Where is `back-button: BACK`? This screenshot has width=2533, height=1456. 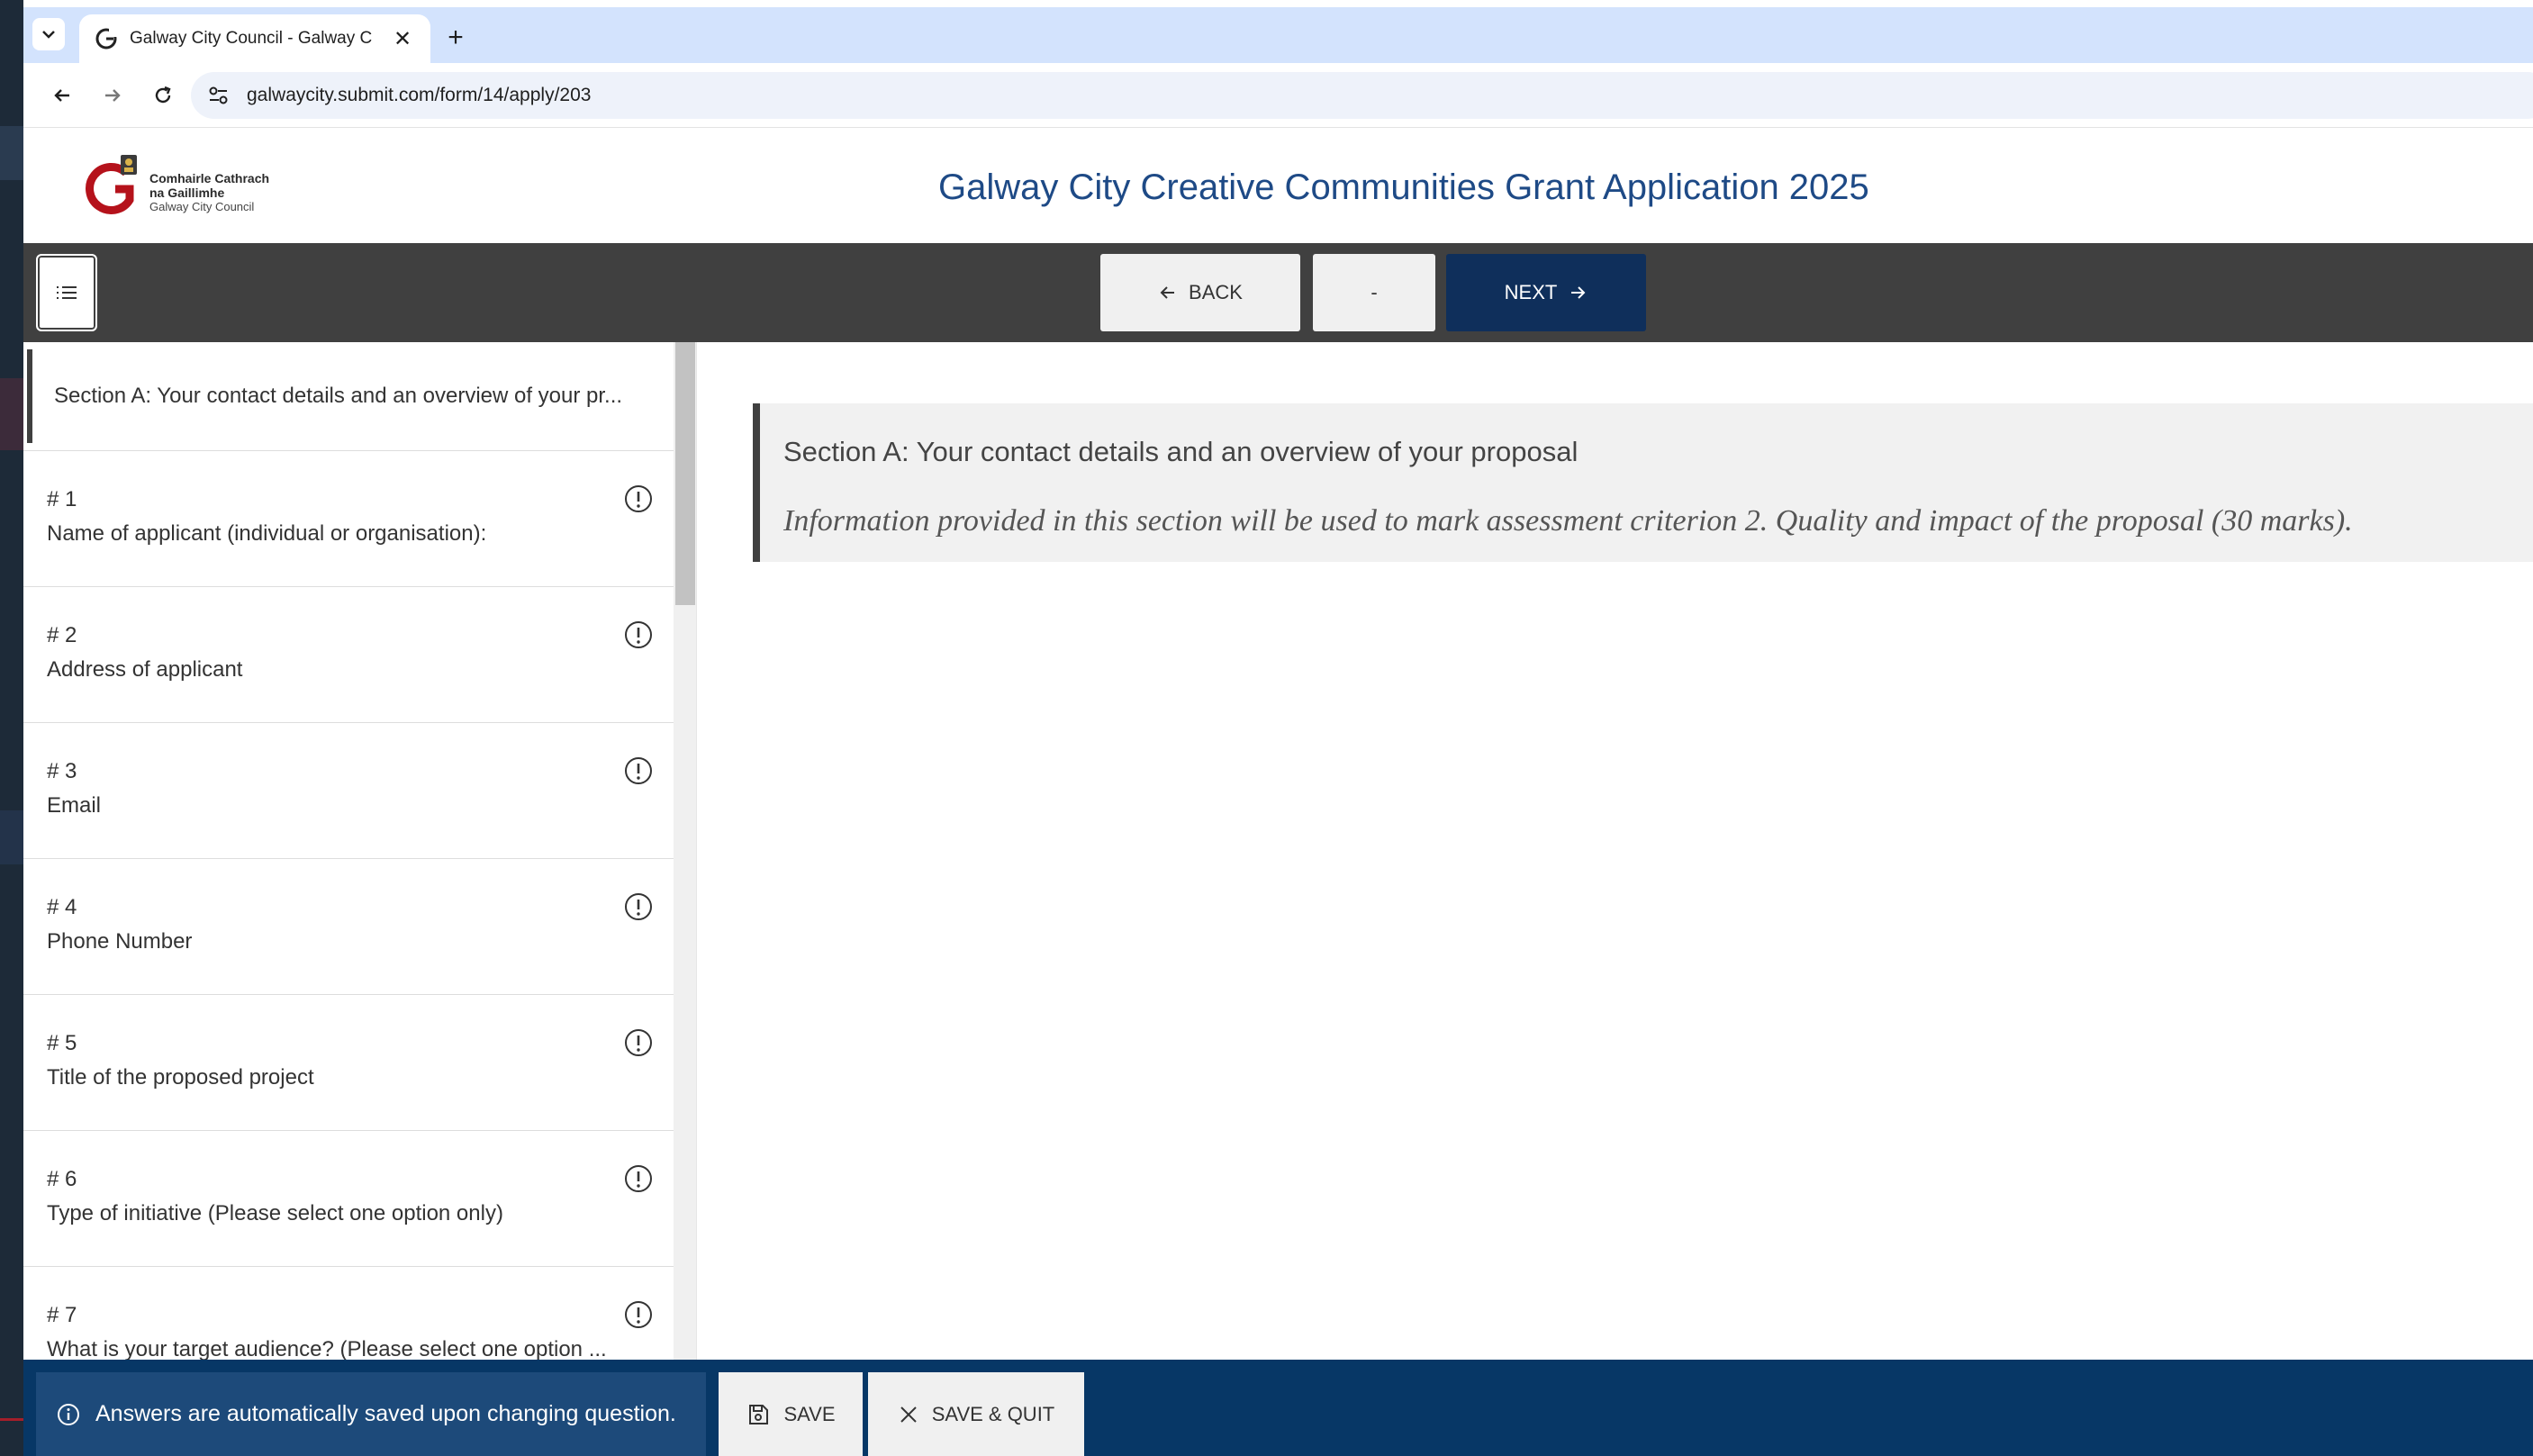
back-button: BACK is located at coordinates (1200, 292).